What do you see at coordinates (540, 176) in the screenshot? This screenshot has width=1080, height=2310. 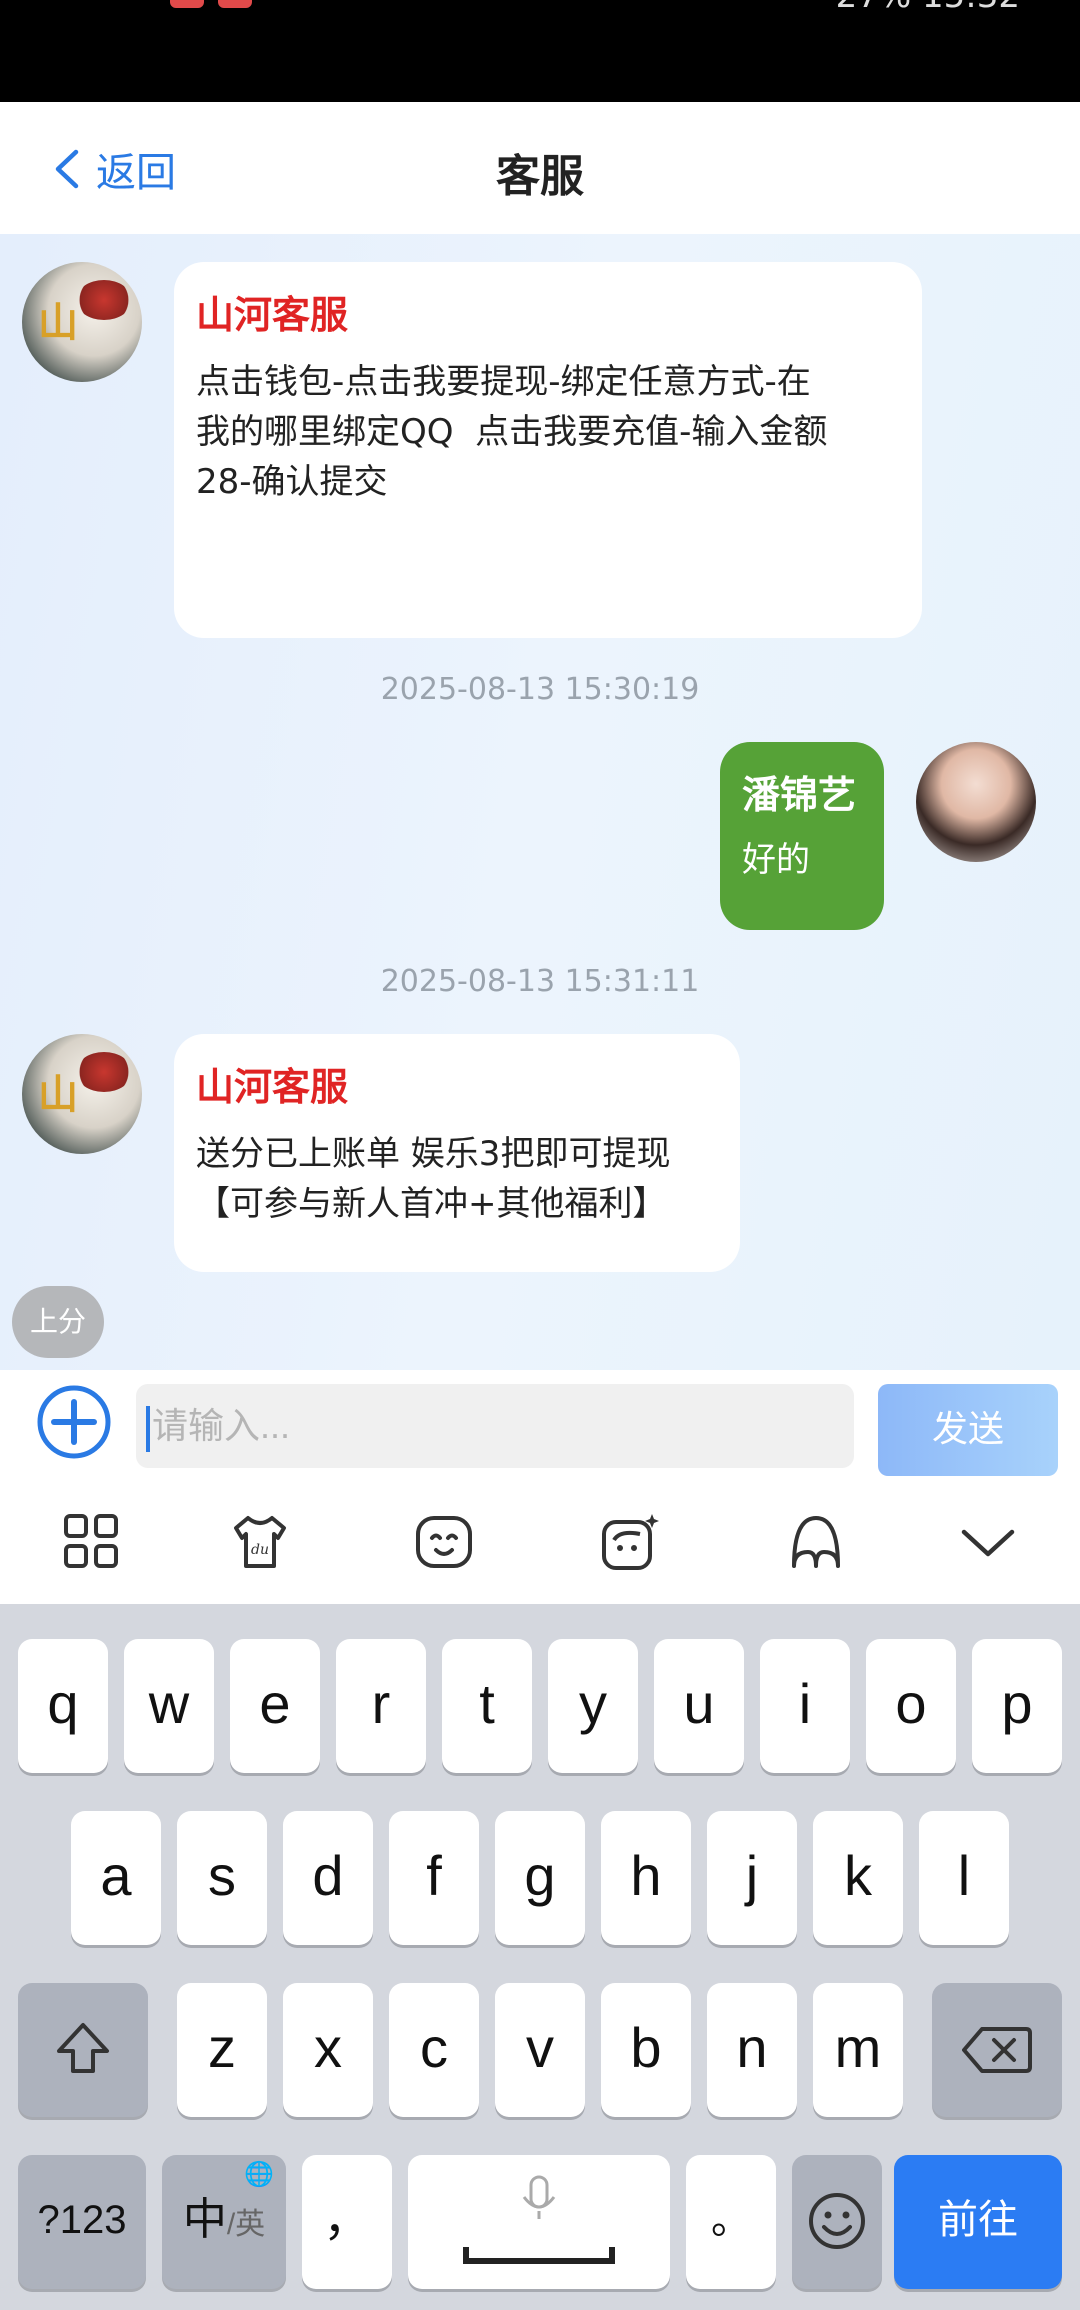 I see `page-title: 客服` at bounding box center [540, 176].